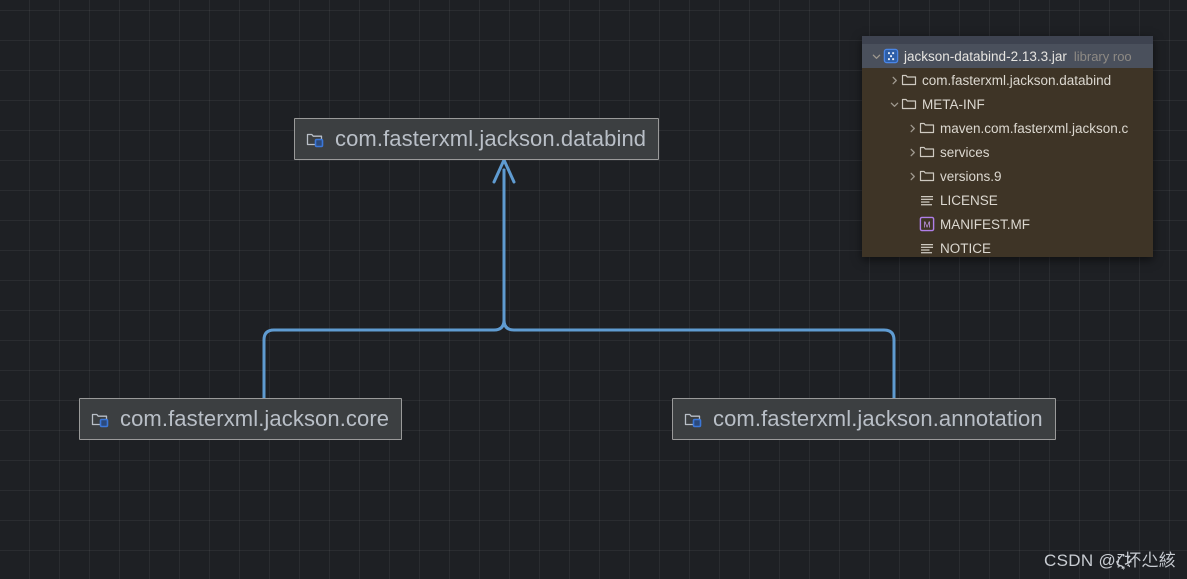 This screenshot has height=579, width=1187. Describe the element at coordinates (1007, 104) in the screenshot. I see `tree-row: META-INF` at that location.